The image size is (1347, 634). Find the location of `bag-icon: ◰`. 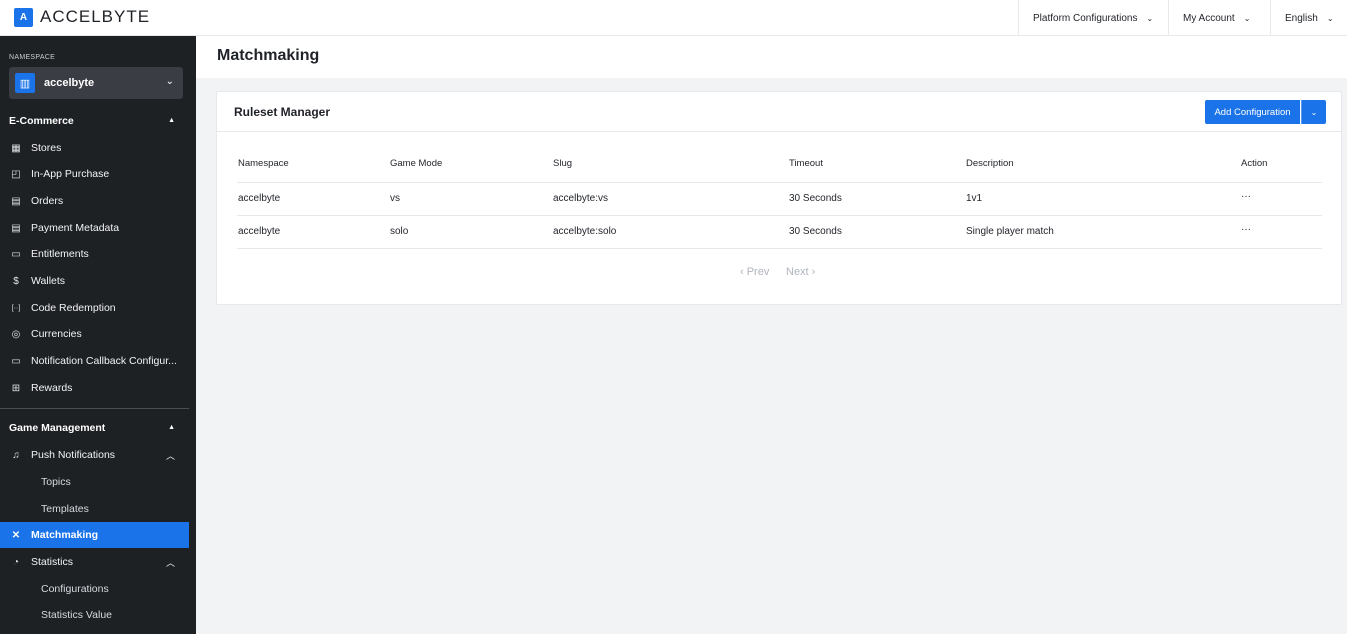

bag-icon: ◰ is located at coordinates (16, 174).